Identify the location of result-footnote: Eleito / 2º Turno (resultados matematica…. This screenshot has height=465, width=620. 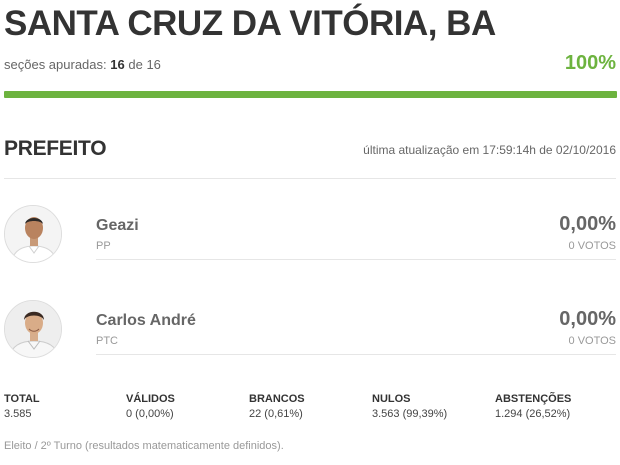
(144, 446).